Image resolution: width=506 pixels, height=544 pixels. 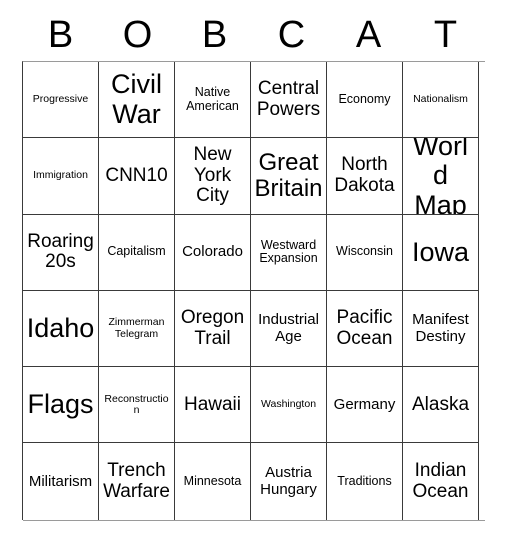 I want to click on bingo-cell-label: Washington, so click(x=288, y=404).